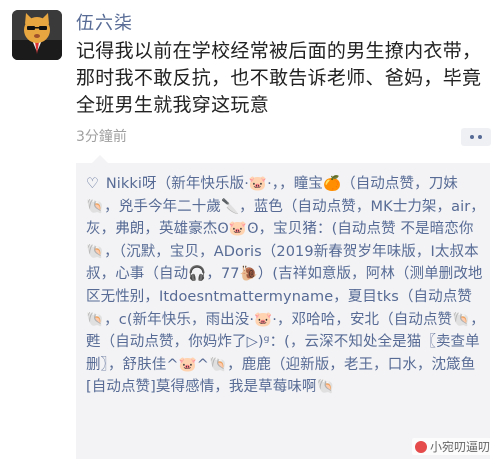  Describe the element at coordinates (459, 447) in the screenshot. I see `watermark-text: 小宛叨逼叨` at that location.